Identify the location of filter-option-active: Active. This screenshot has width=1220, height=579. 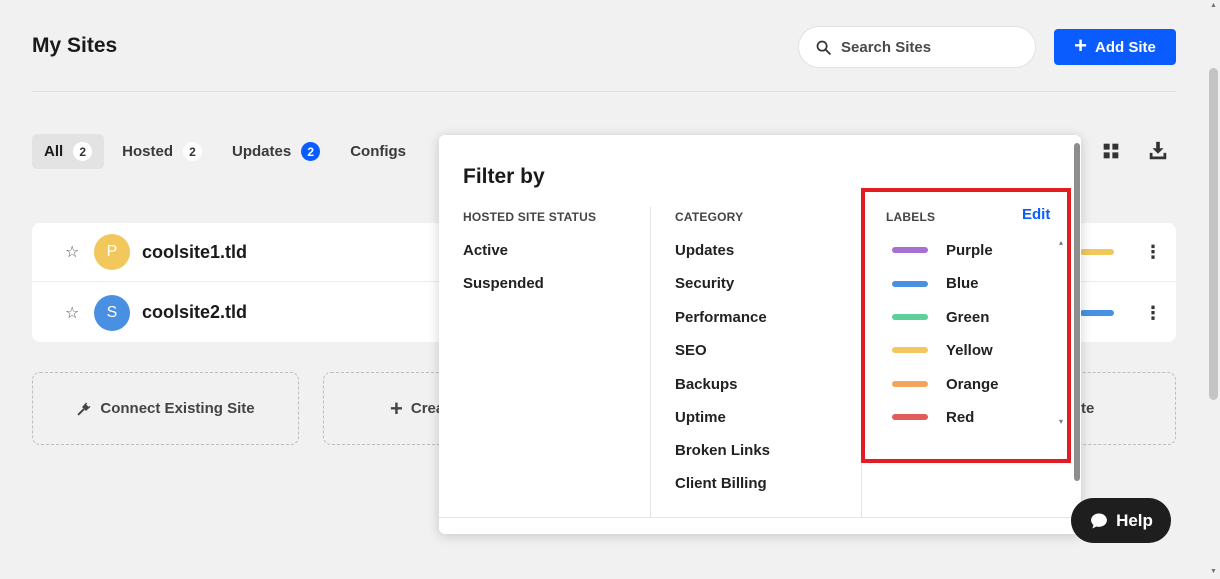
(485, 250).